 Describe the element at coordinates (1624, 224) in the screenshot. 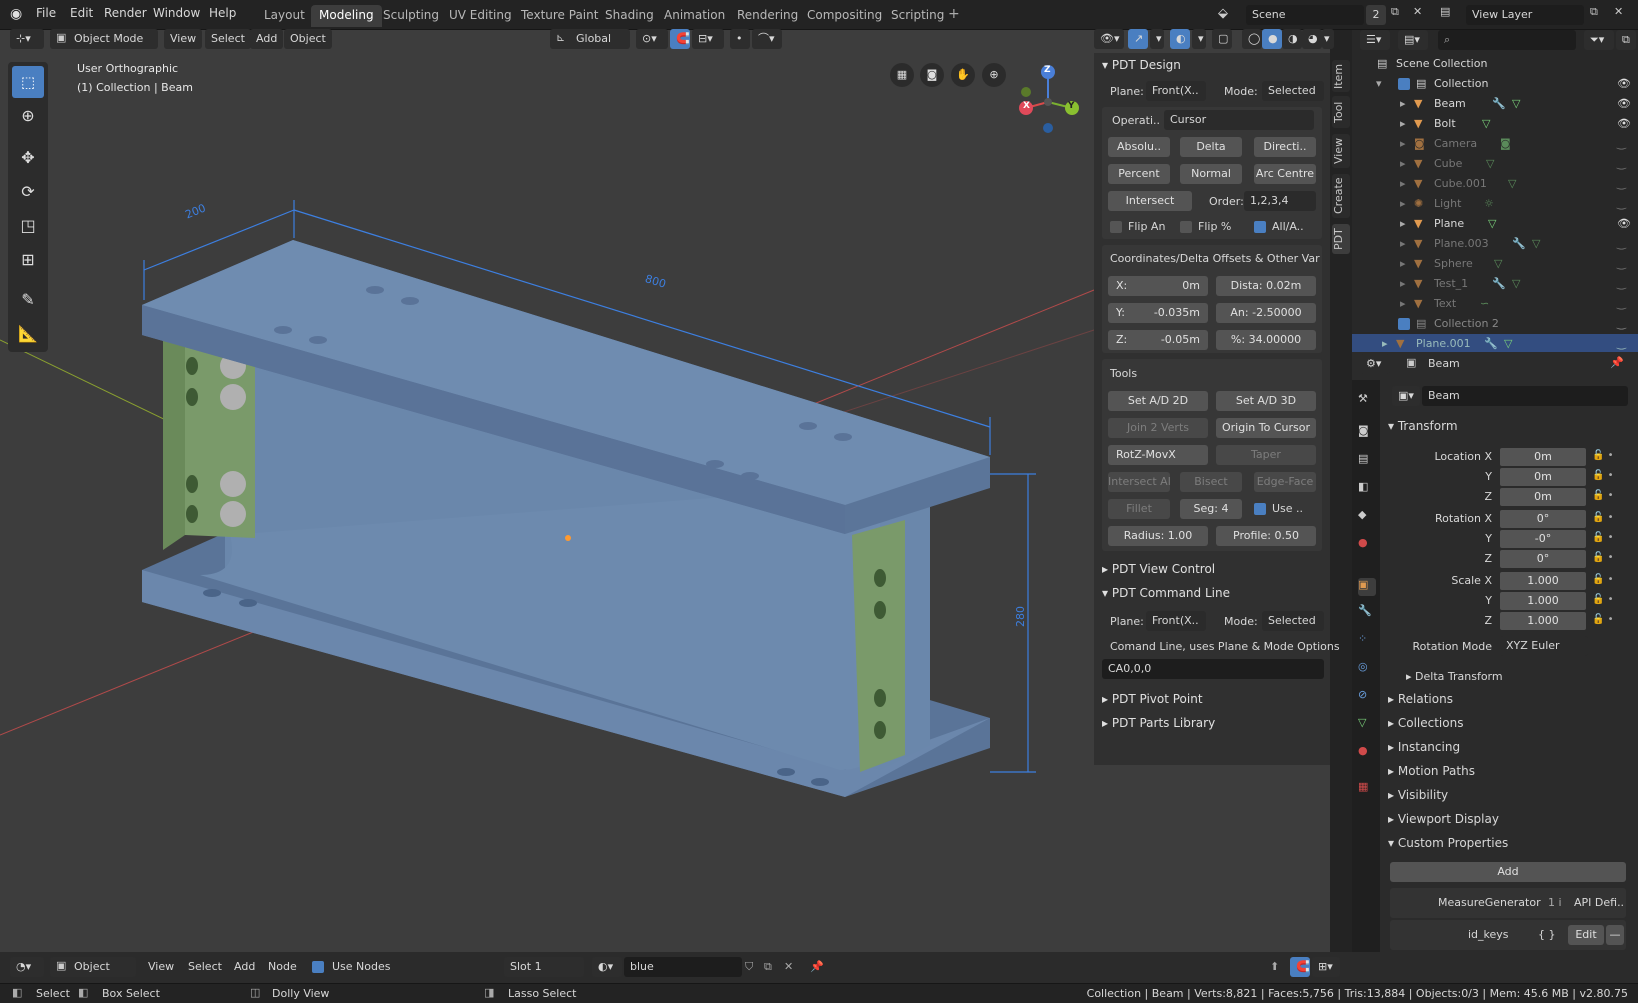

I see `visibility-eye-icon: 👁` at that location.